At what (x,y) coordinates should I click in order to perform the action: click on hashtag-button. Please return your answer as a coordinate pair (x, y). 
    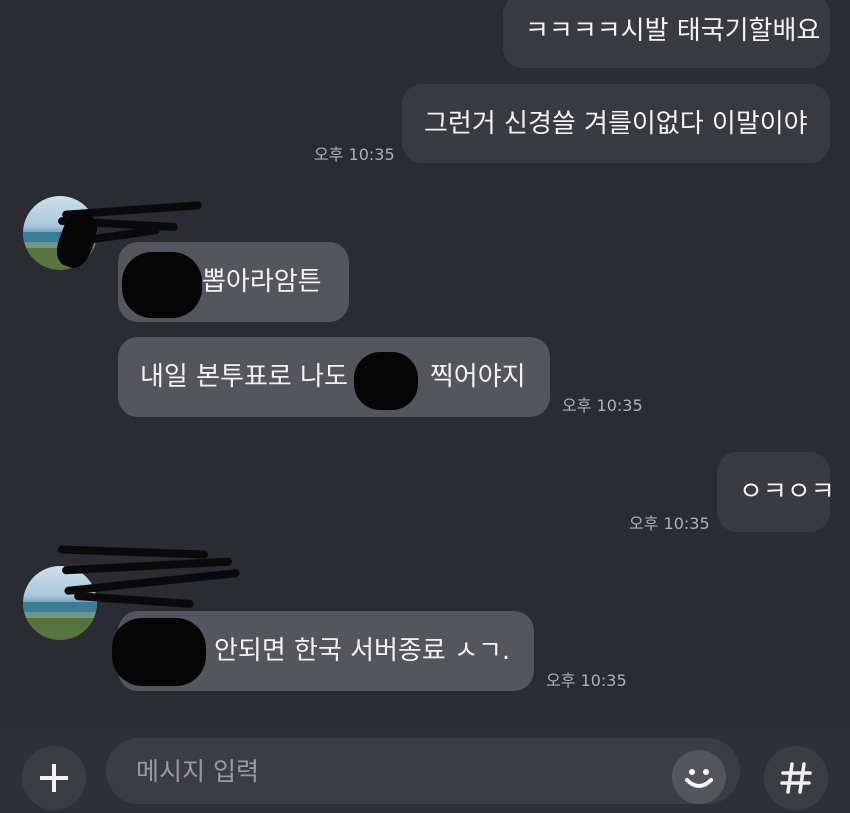
    Looking at the image, I should click on (796, 778).